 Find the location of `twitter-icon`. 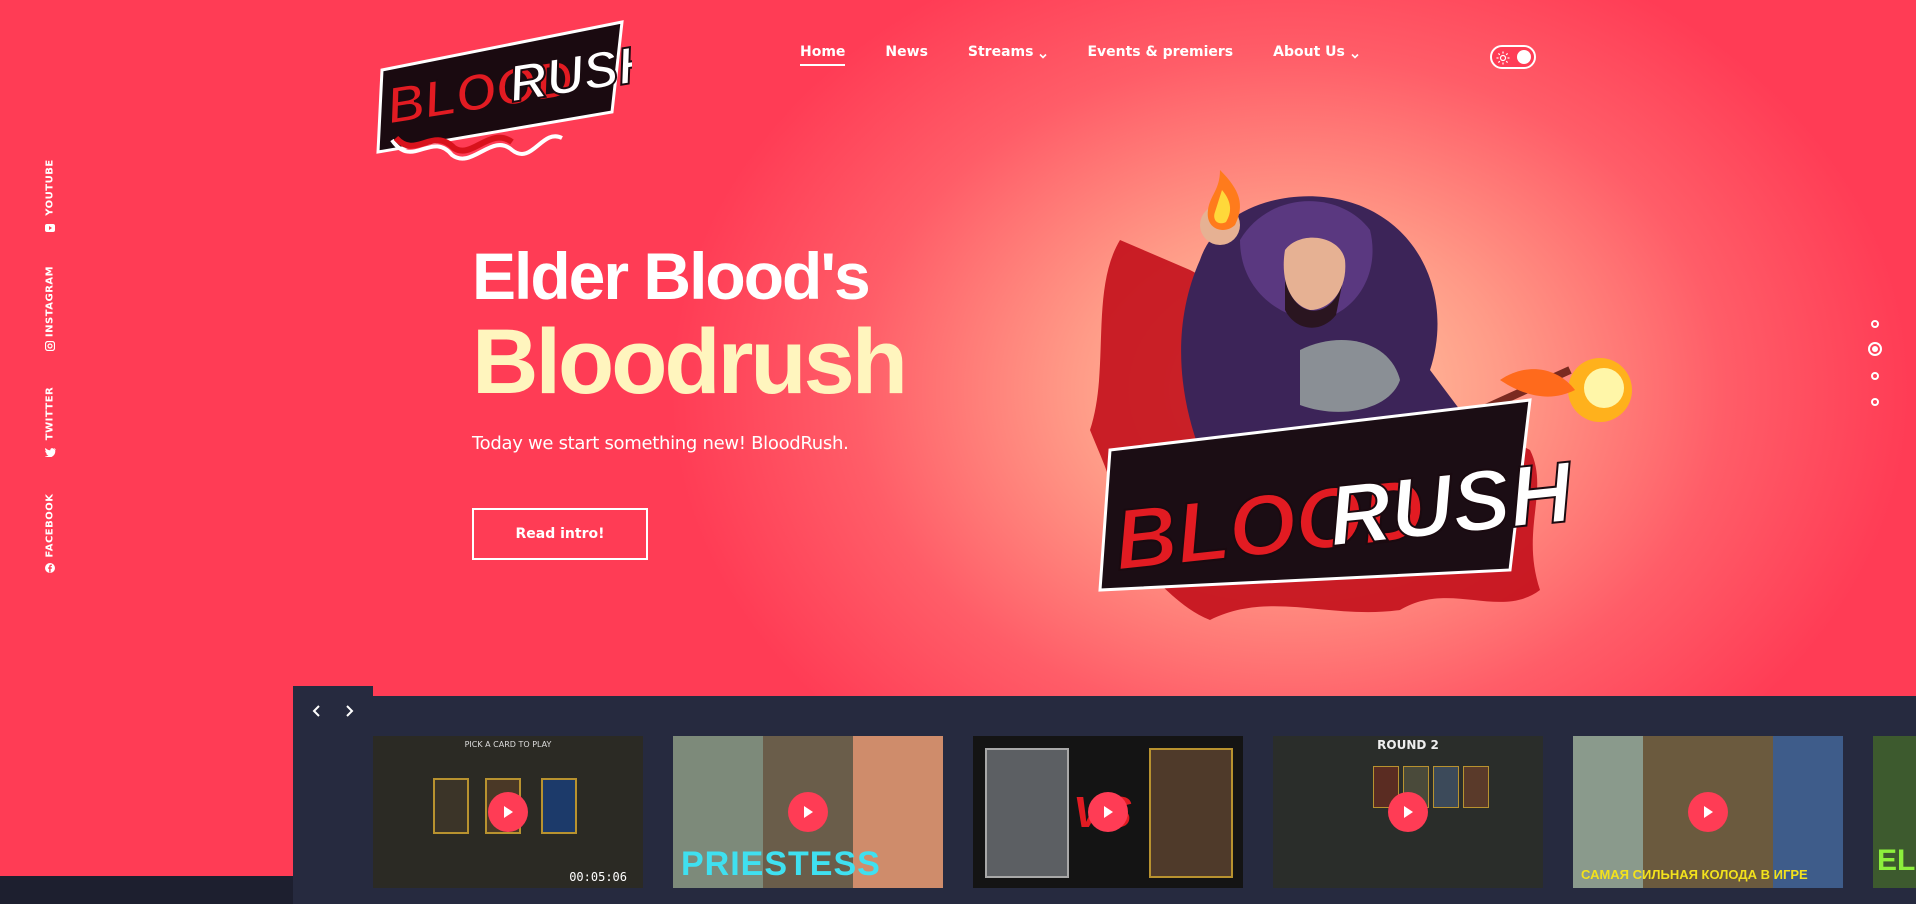

twitter-icon is located at coordinates (50, 452).